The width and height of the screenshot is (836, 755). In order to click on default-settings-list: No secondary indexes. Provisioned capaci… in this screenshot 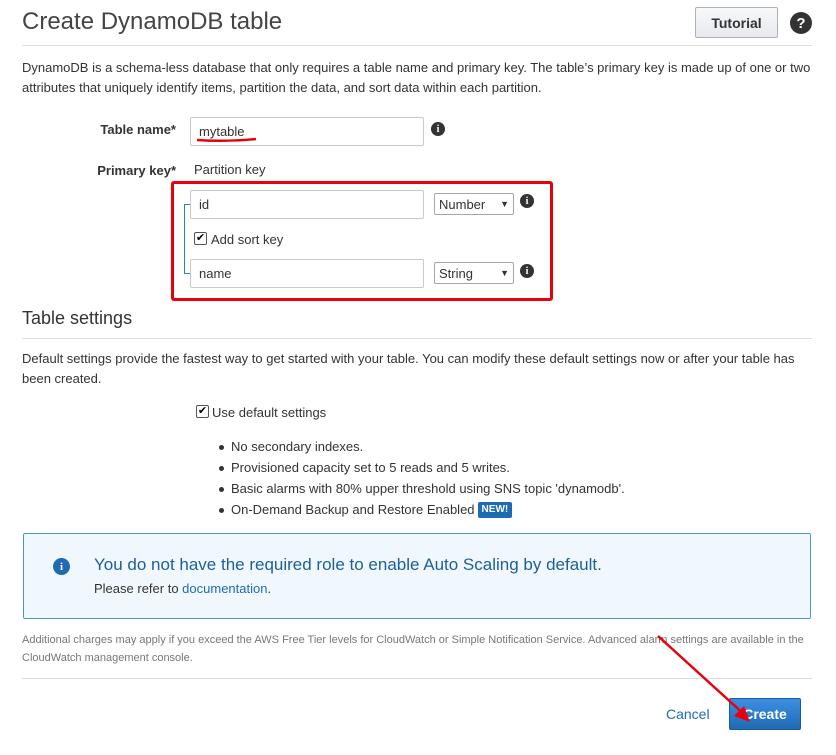, I will do `click(420, 478)`.